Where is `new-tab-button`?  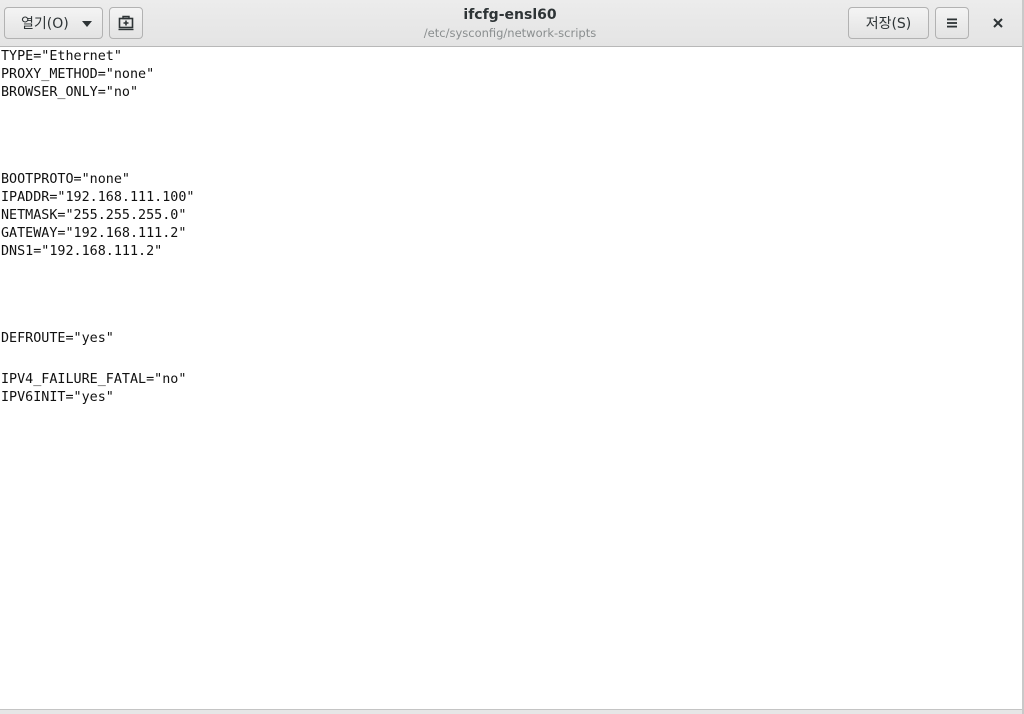
new-tab-button is located at coordinates (126, 23).